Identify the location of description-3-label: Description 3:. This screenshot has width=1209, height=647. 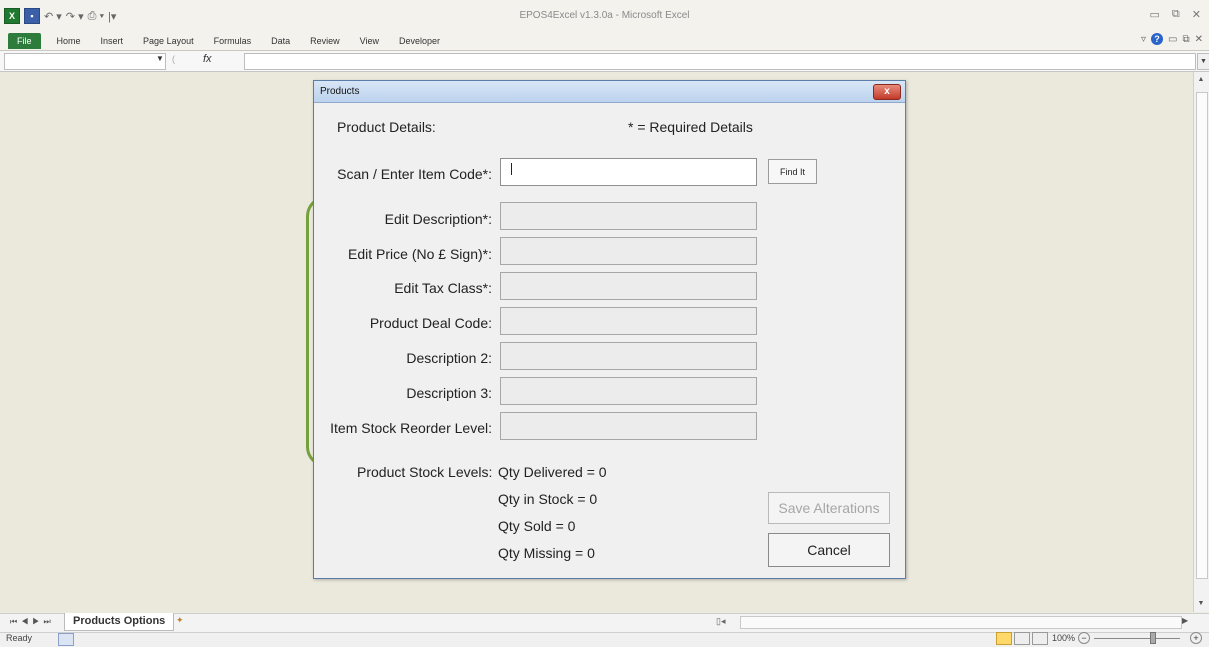
(449, 393).